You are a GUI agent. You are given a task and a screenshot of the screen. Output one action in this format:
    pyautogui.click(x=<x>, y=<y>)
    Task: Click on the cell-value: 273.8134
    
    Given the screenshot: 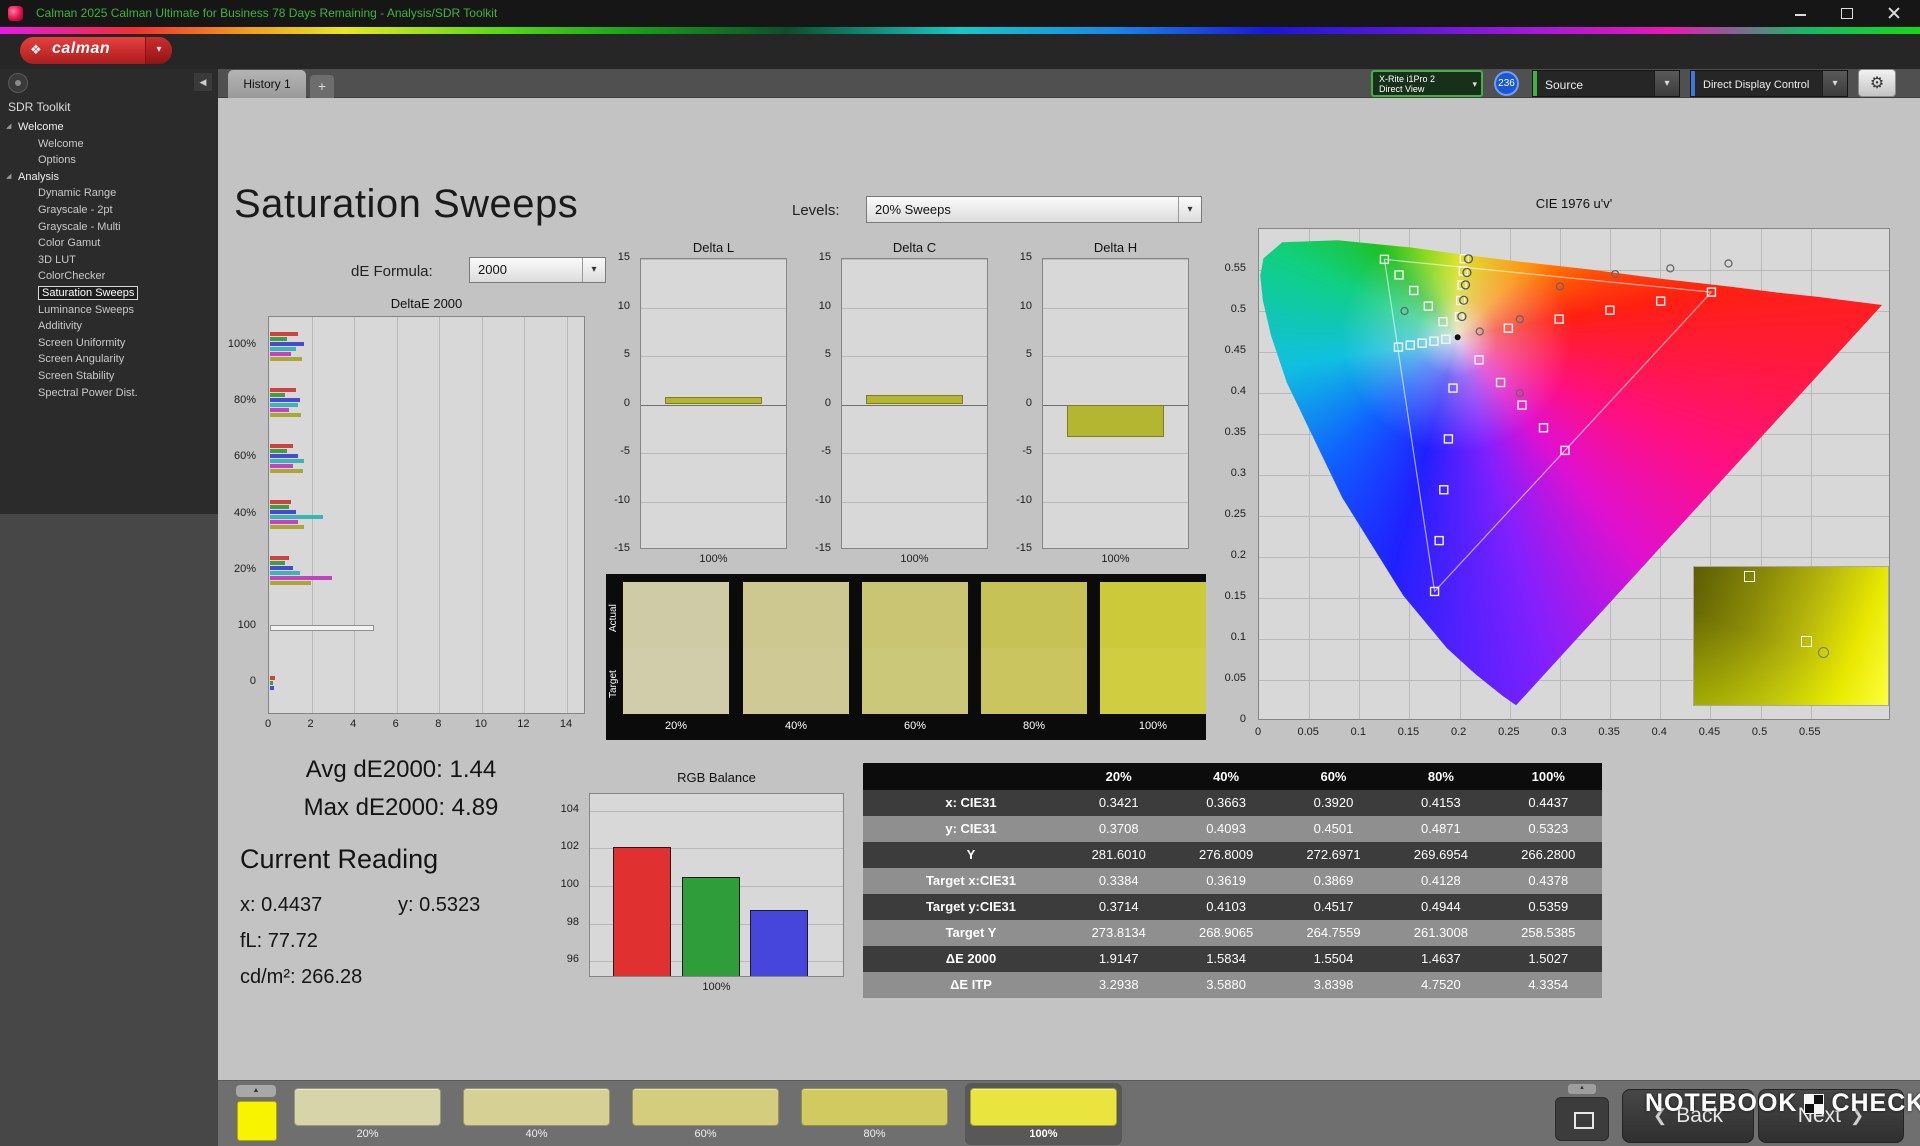 What is the action you would take?
    pyautogui.click(x=1118, y=932)
    